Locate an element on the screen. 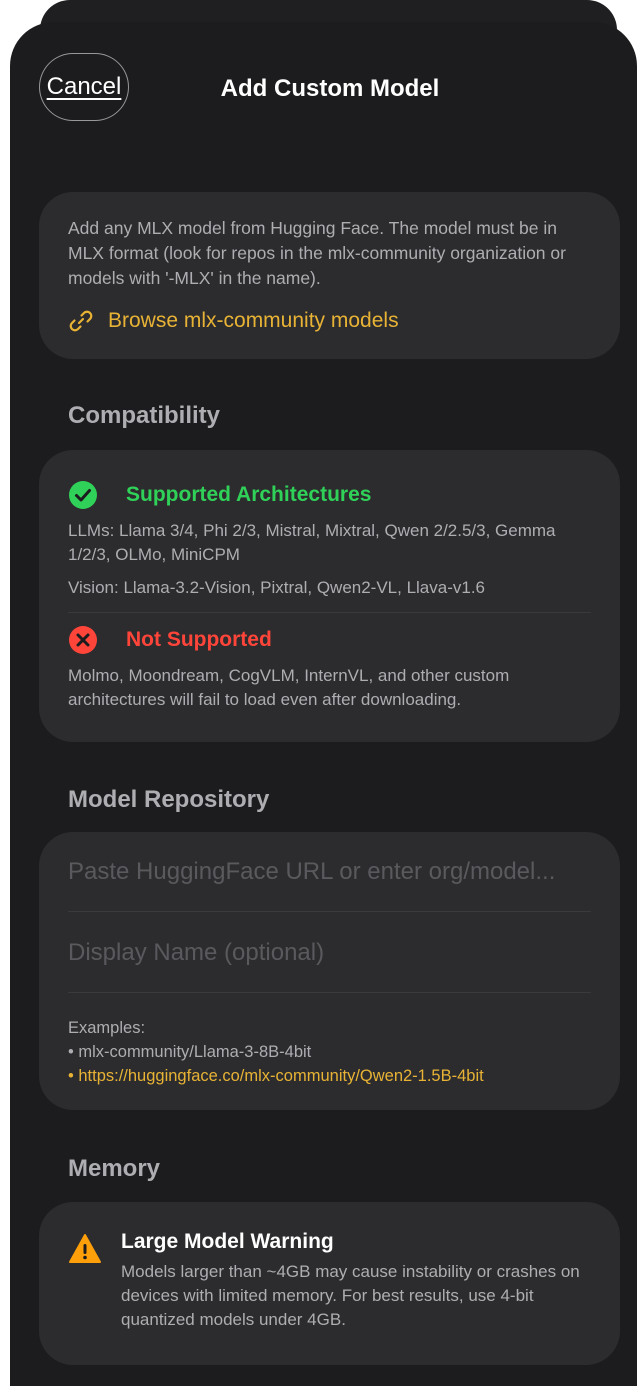 The width and height of the screenshot is (637, 1386). browse-link-label: Browse mlx-community models is located at coordinates (253, 320).